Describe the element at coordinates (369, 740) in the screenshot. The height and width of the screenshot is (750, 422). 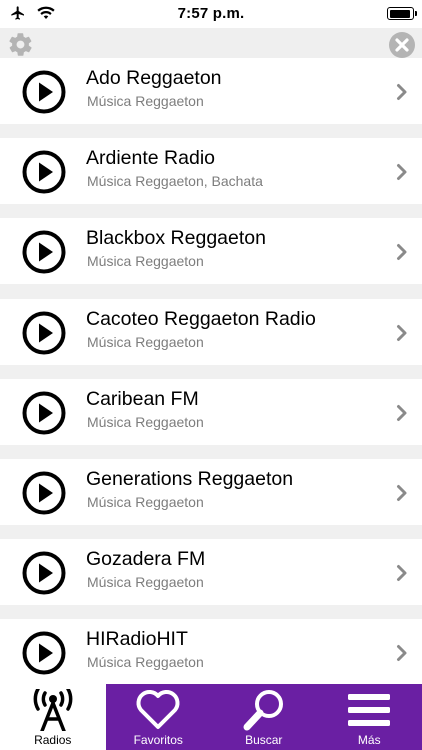
I see `tab-label: Más` at that location.